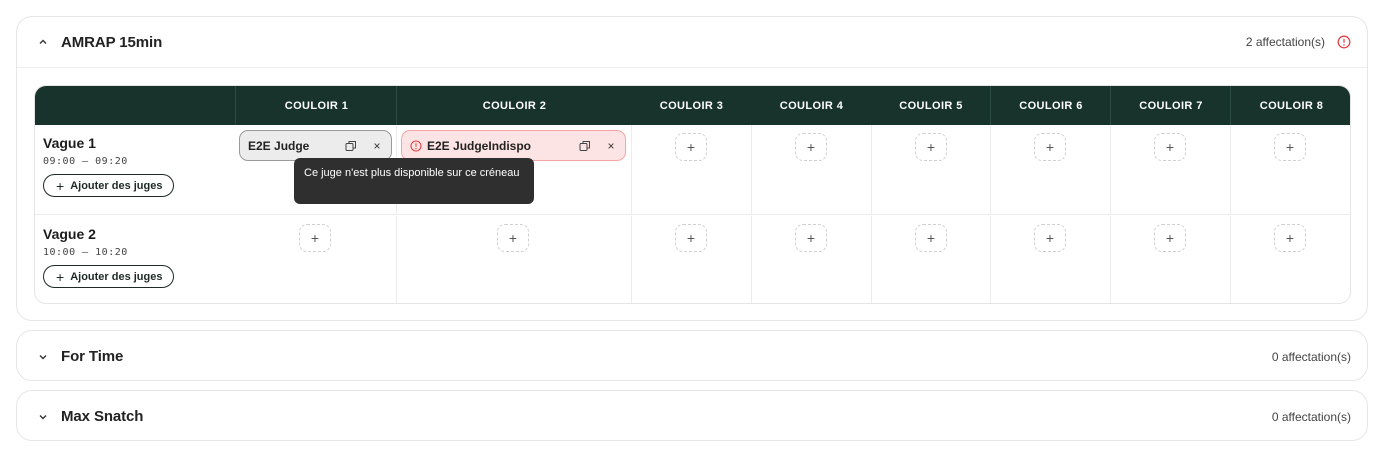  I want to click on column-header: COULOIR 2, so click(514, 105).